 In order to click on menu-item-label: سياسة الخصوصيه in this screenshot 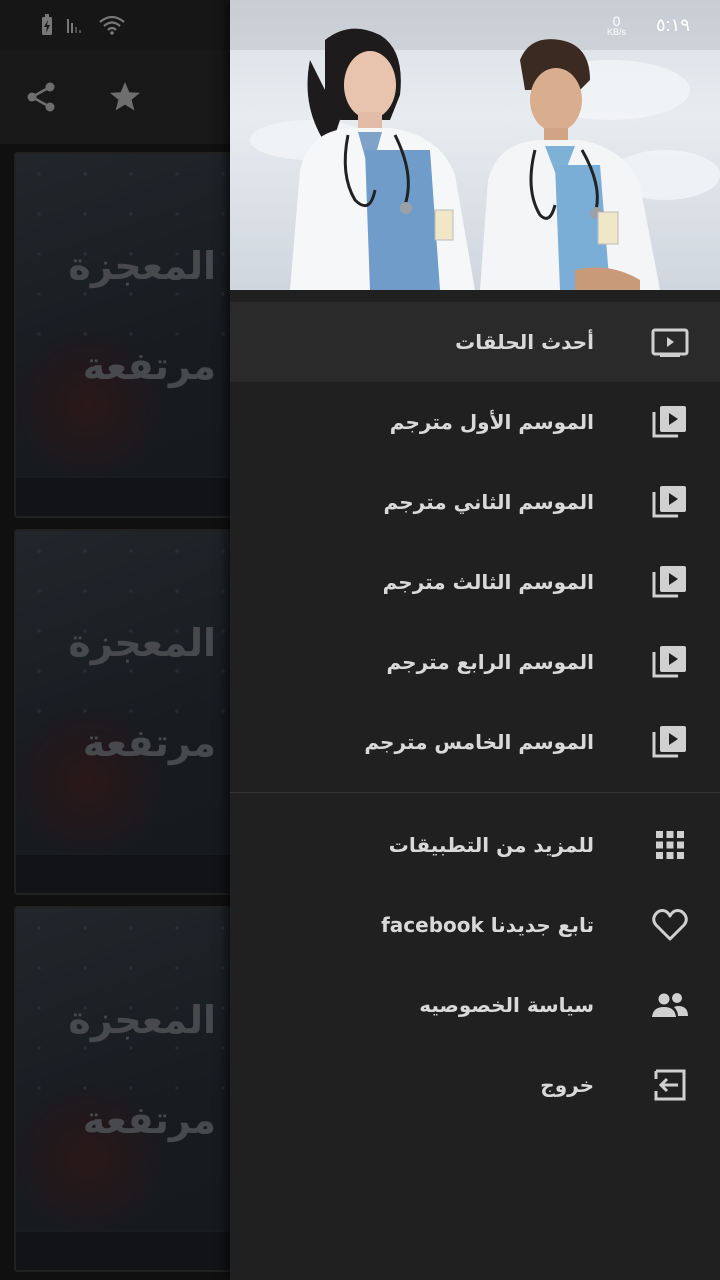, I will do `click(506, 1005)`.